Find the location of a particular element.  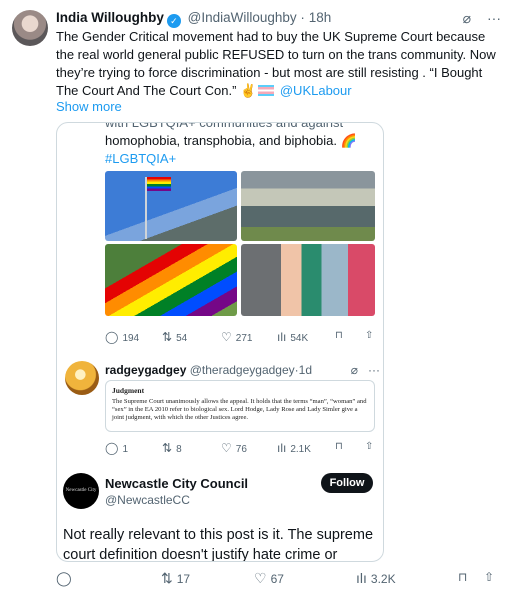

reply-stat: ◯ 194 is located at coordinates (122, 337).